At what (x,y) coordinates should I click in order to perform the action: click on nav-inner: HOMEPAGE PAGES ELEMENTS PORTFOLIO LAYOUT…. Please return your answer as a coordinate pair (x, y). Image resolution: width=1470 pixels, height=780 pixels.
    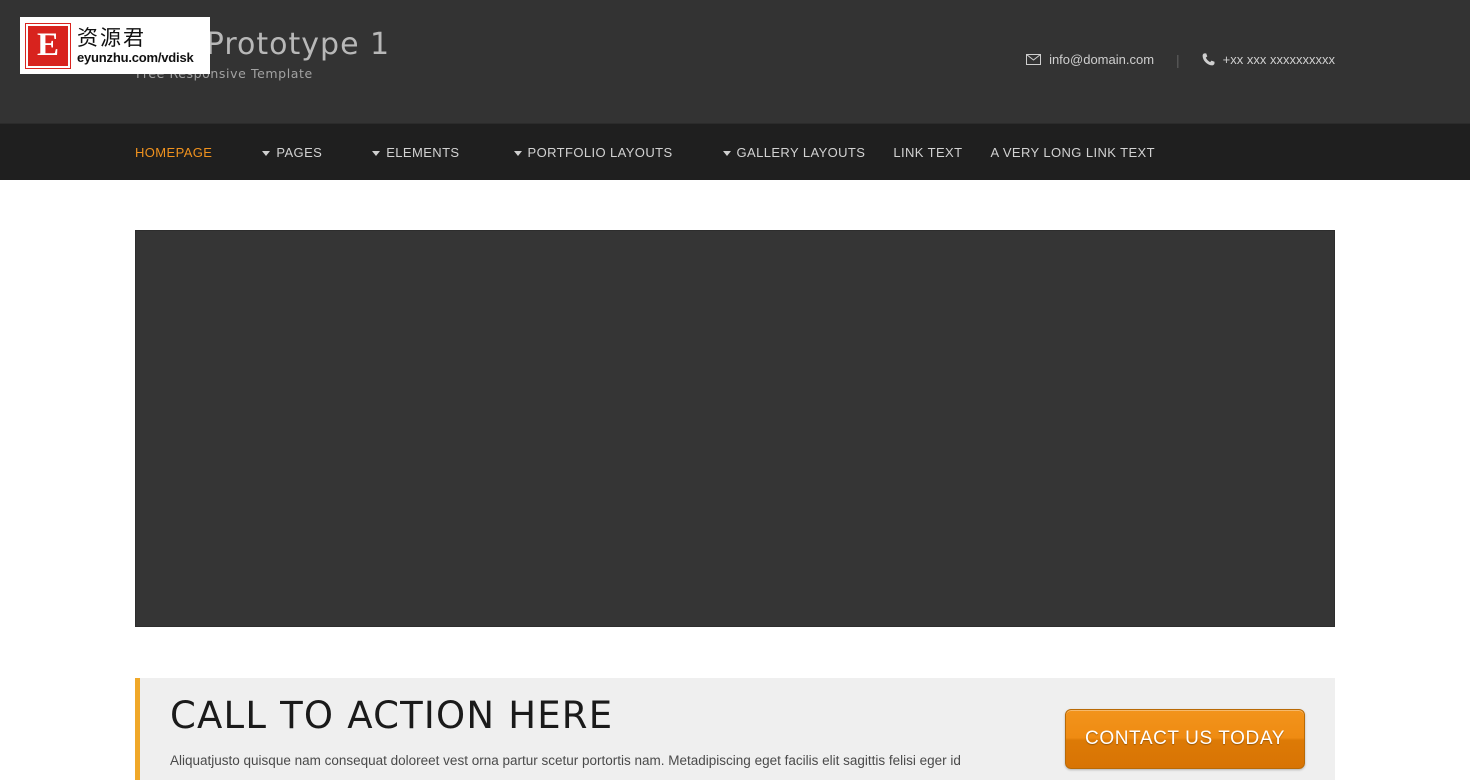
    Looking at the image, I should click on (735, 152).